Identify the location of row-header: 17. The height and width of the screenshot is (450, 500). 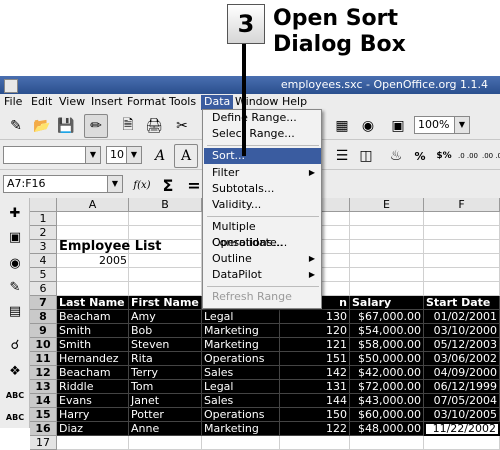
(43, 443).